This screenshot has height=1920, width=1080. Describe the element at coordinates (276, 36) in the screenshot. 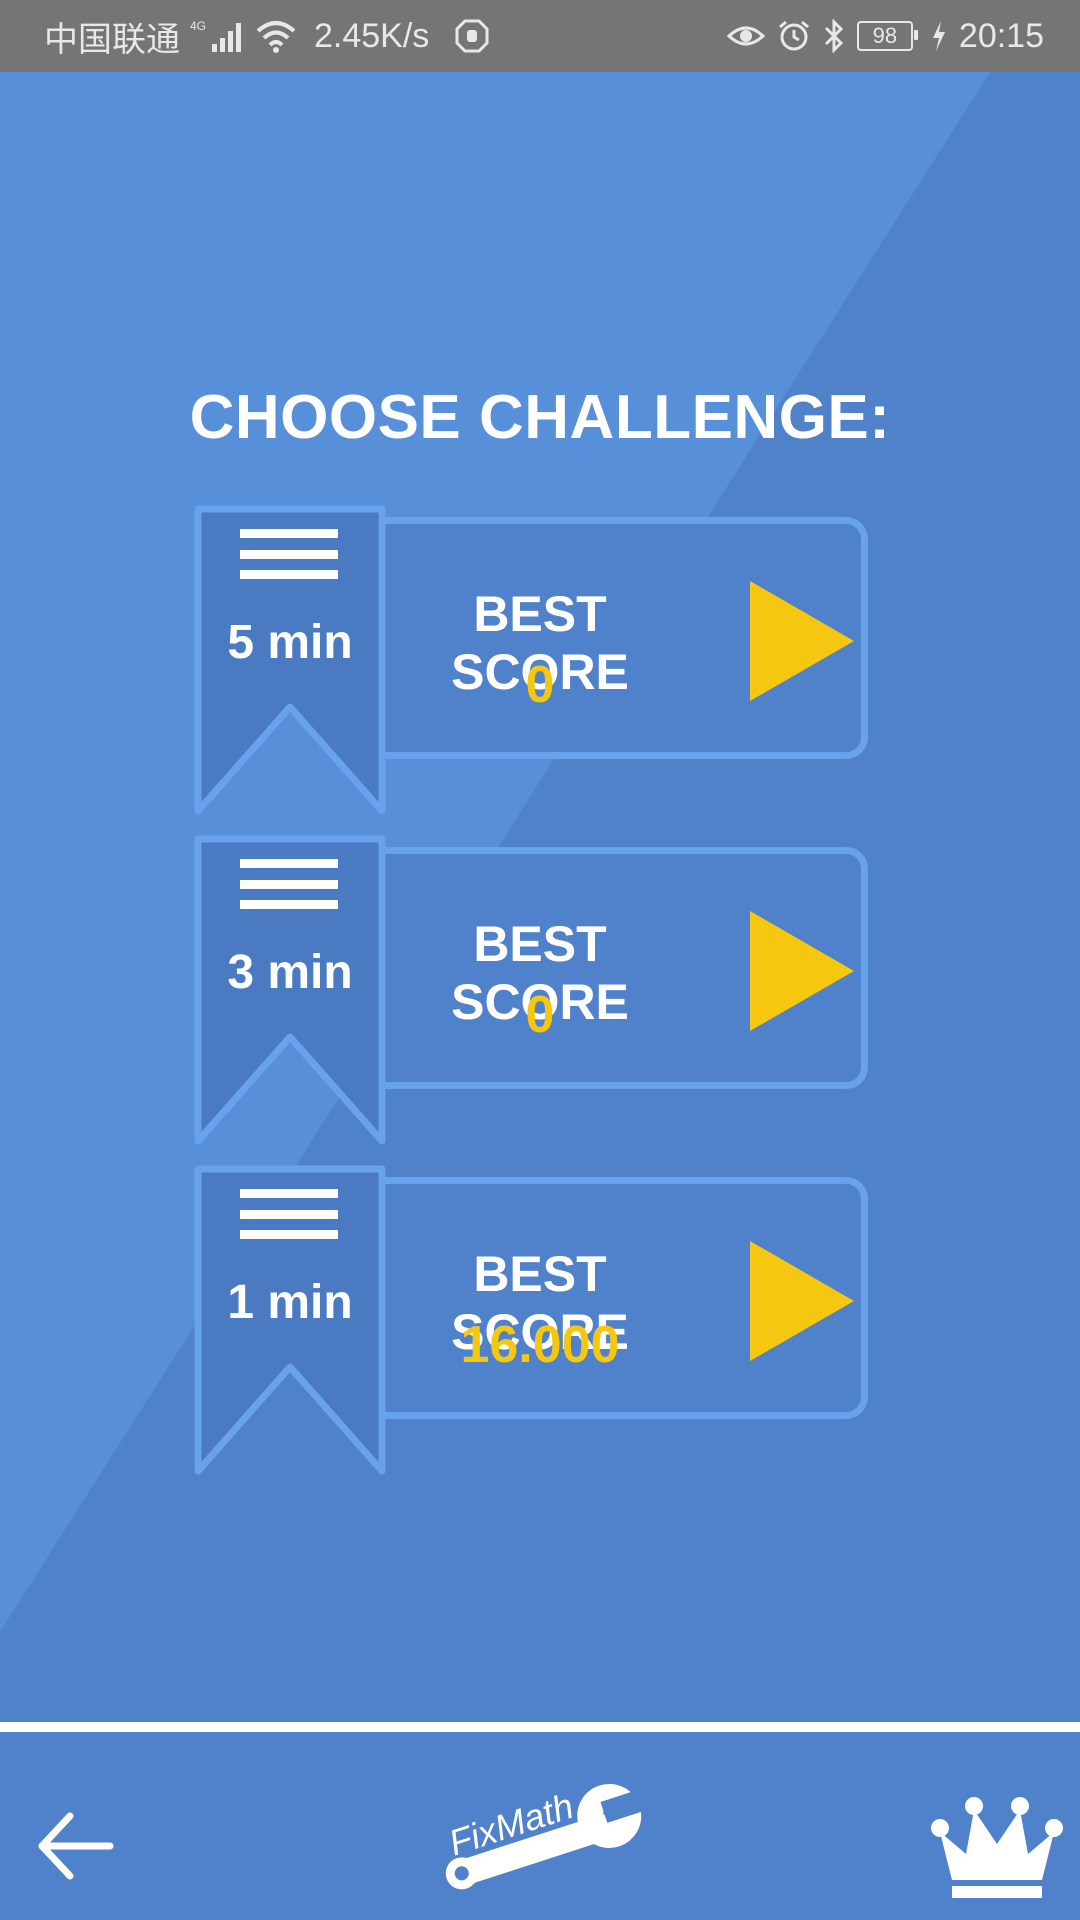

I see `wifi-icon` at that location.